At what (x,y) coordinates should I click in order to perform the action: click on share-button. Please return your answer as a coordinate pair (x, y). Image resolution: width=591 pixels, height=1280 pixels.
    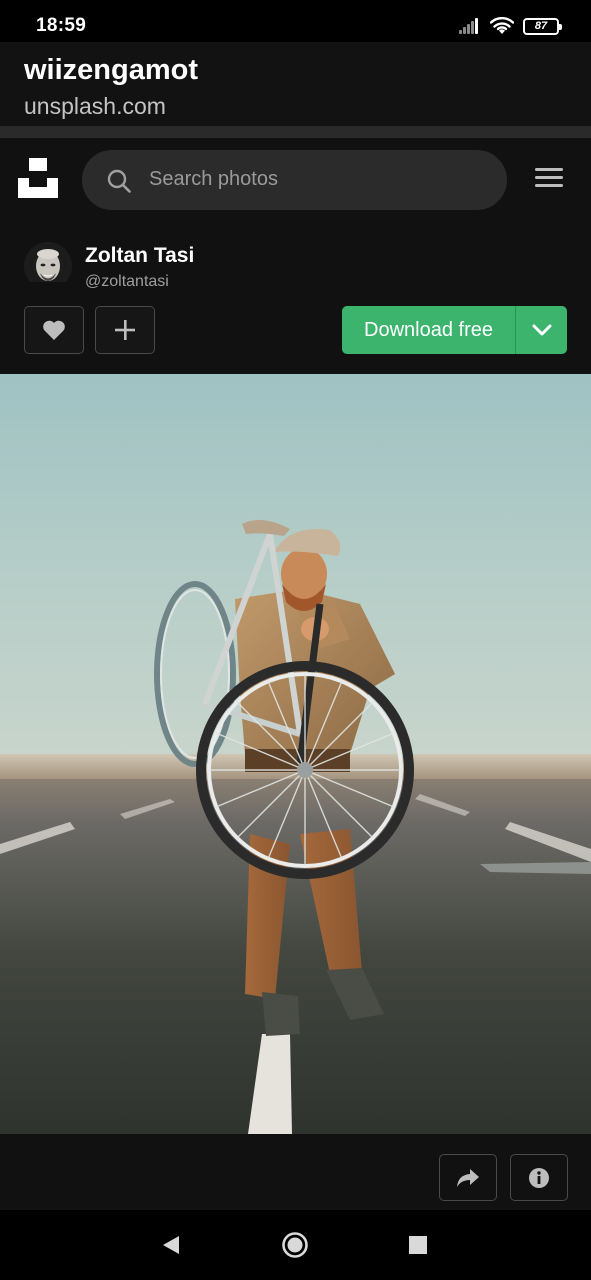
    Looking at the image, I should click on (468, 1177).